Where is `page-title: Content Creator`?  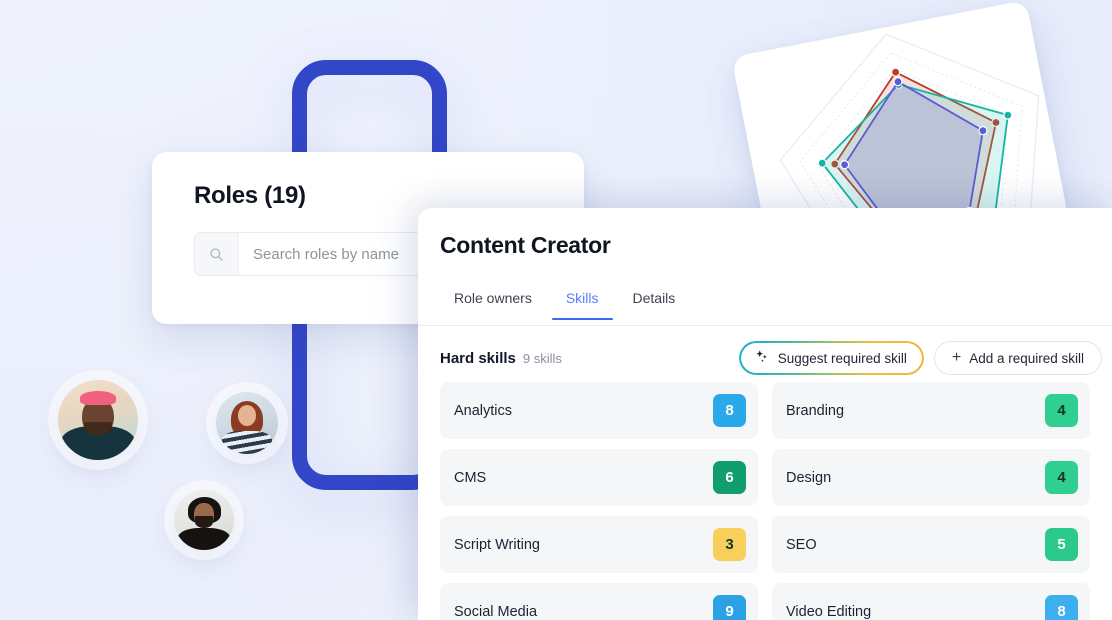 page-title: Content Creator is located at coordinates (525, 245).